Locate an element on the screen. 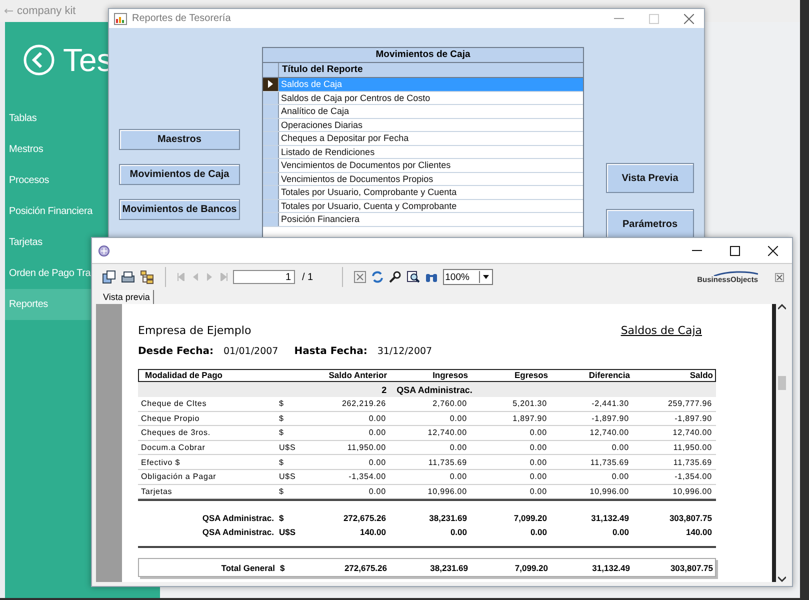  report-row: Totales por Usuario, Cuenta y Comprobante is located at coordinates (431, 206).